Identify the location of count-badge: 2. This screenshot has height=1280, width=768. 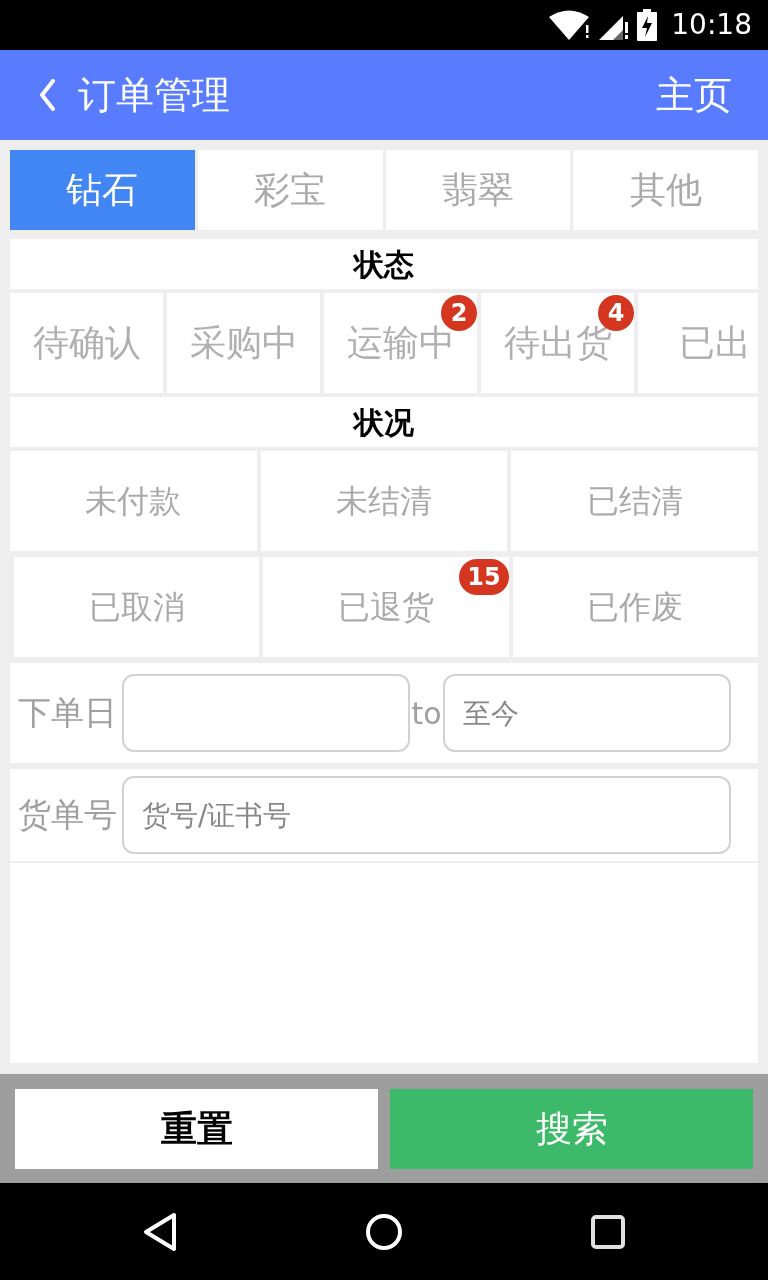
(459, 313).